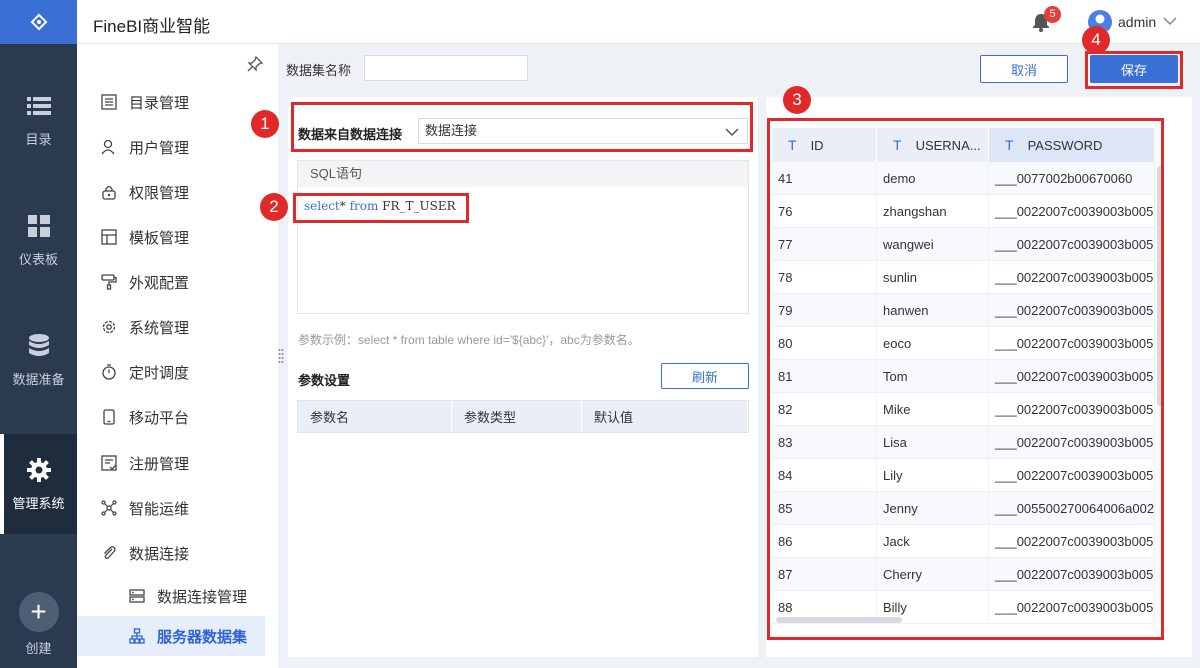 This screenshot has height=668, width=1200. Describe the element at coordinates (255, 64) in the screenshot. I see `pin-icon` at that location.